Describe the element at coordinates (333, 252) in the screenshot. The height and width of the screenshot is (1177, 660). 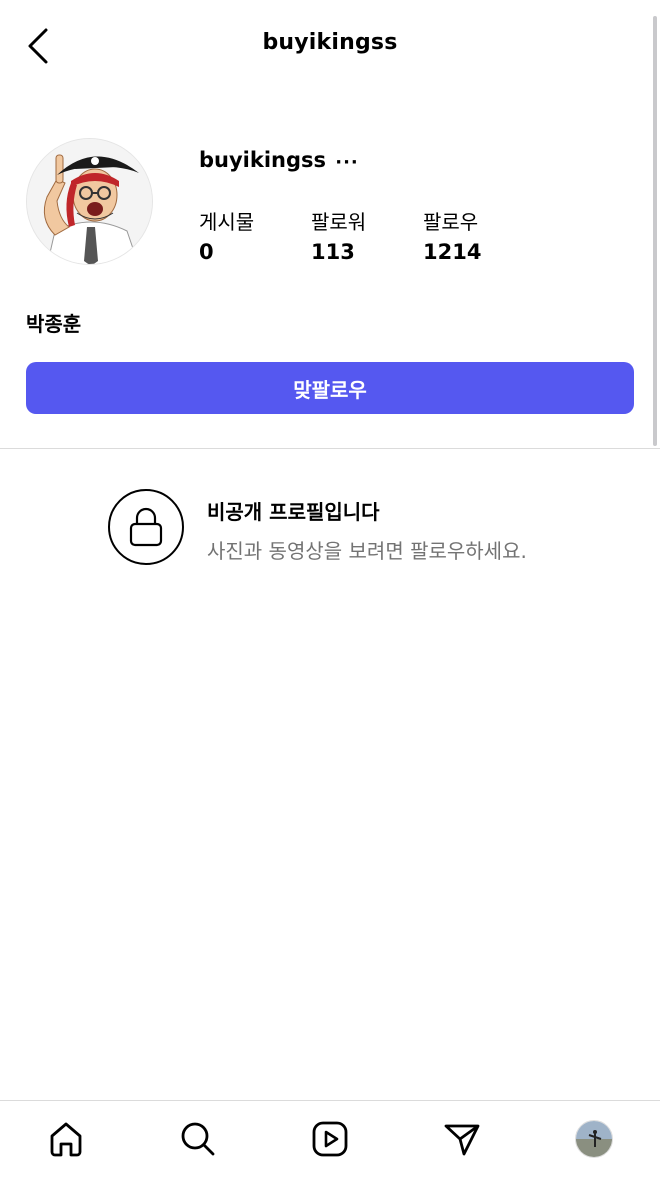
I see `stat-value: 113` at that location.